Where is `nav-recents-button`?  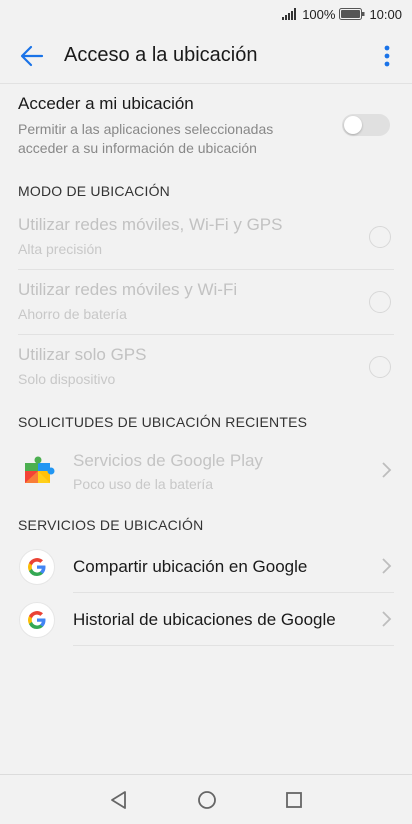
nav-recents-button is located at coordinates (294, 800).